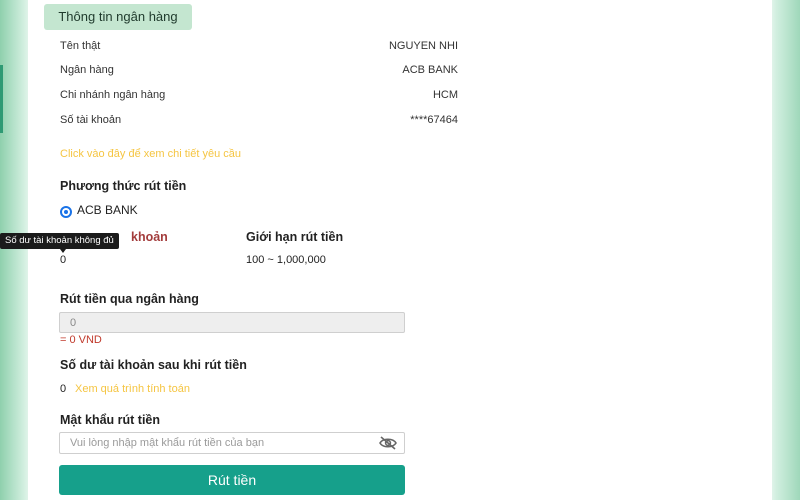 This screenshot has width=800, height=500. What do you see at coordinates (118, 17) in the screenshot?
I see `bank-info-tag: Thông tin ngân hàng` at bounding box center [118, 17].